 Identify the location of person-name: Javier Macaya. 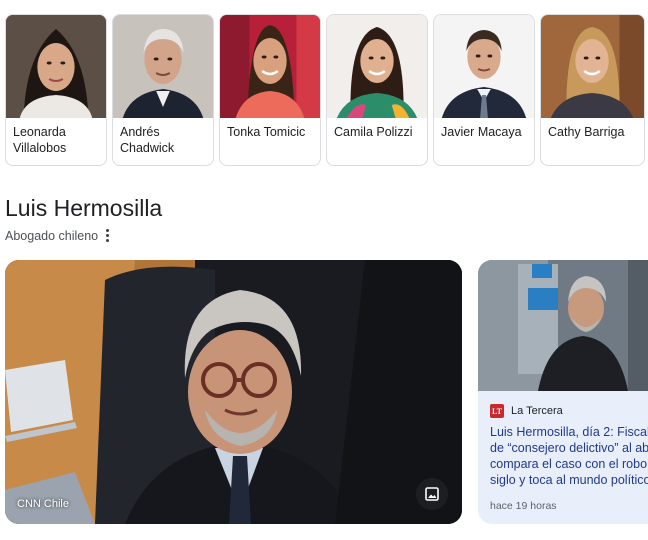
(481, 132).